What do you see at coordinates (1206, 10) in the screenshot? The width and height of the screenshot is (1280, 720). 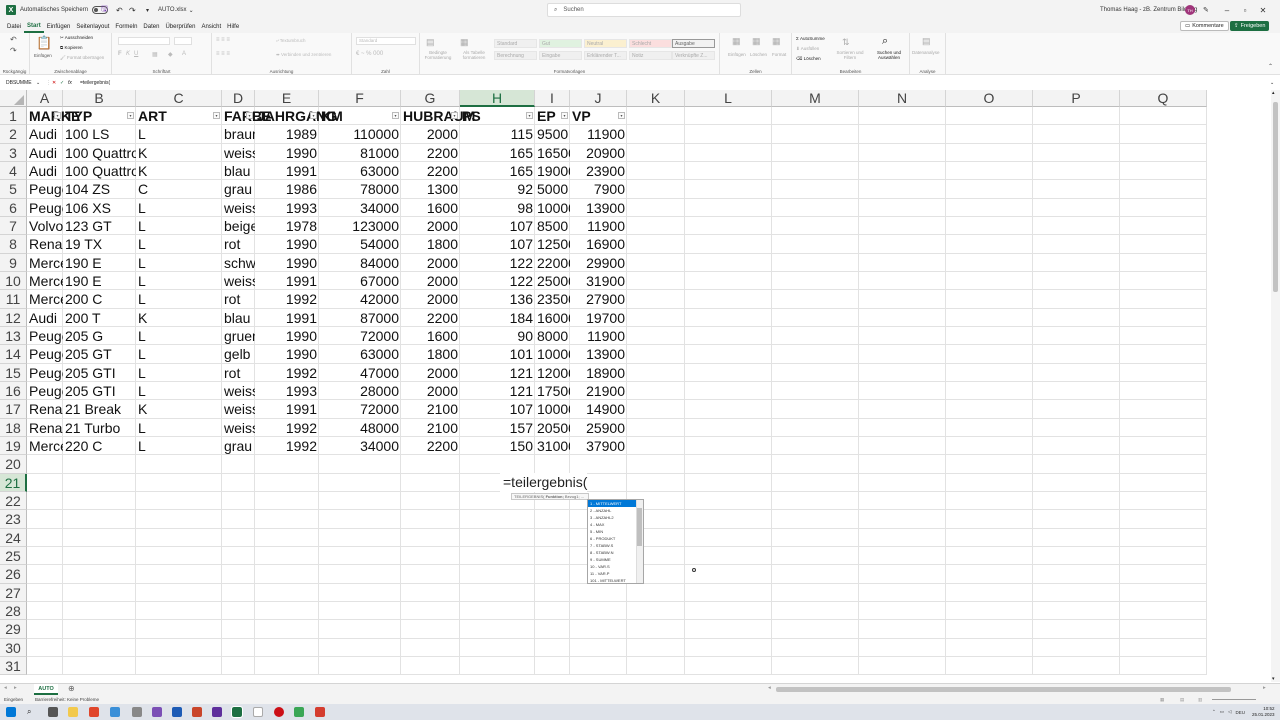 I see `pen-icon: ✎` at bounding box center [1206, 10].